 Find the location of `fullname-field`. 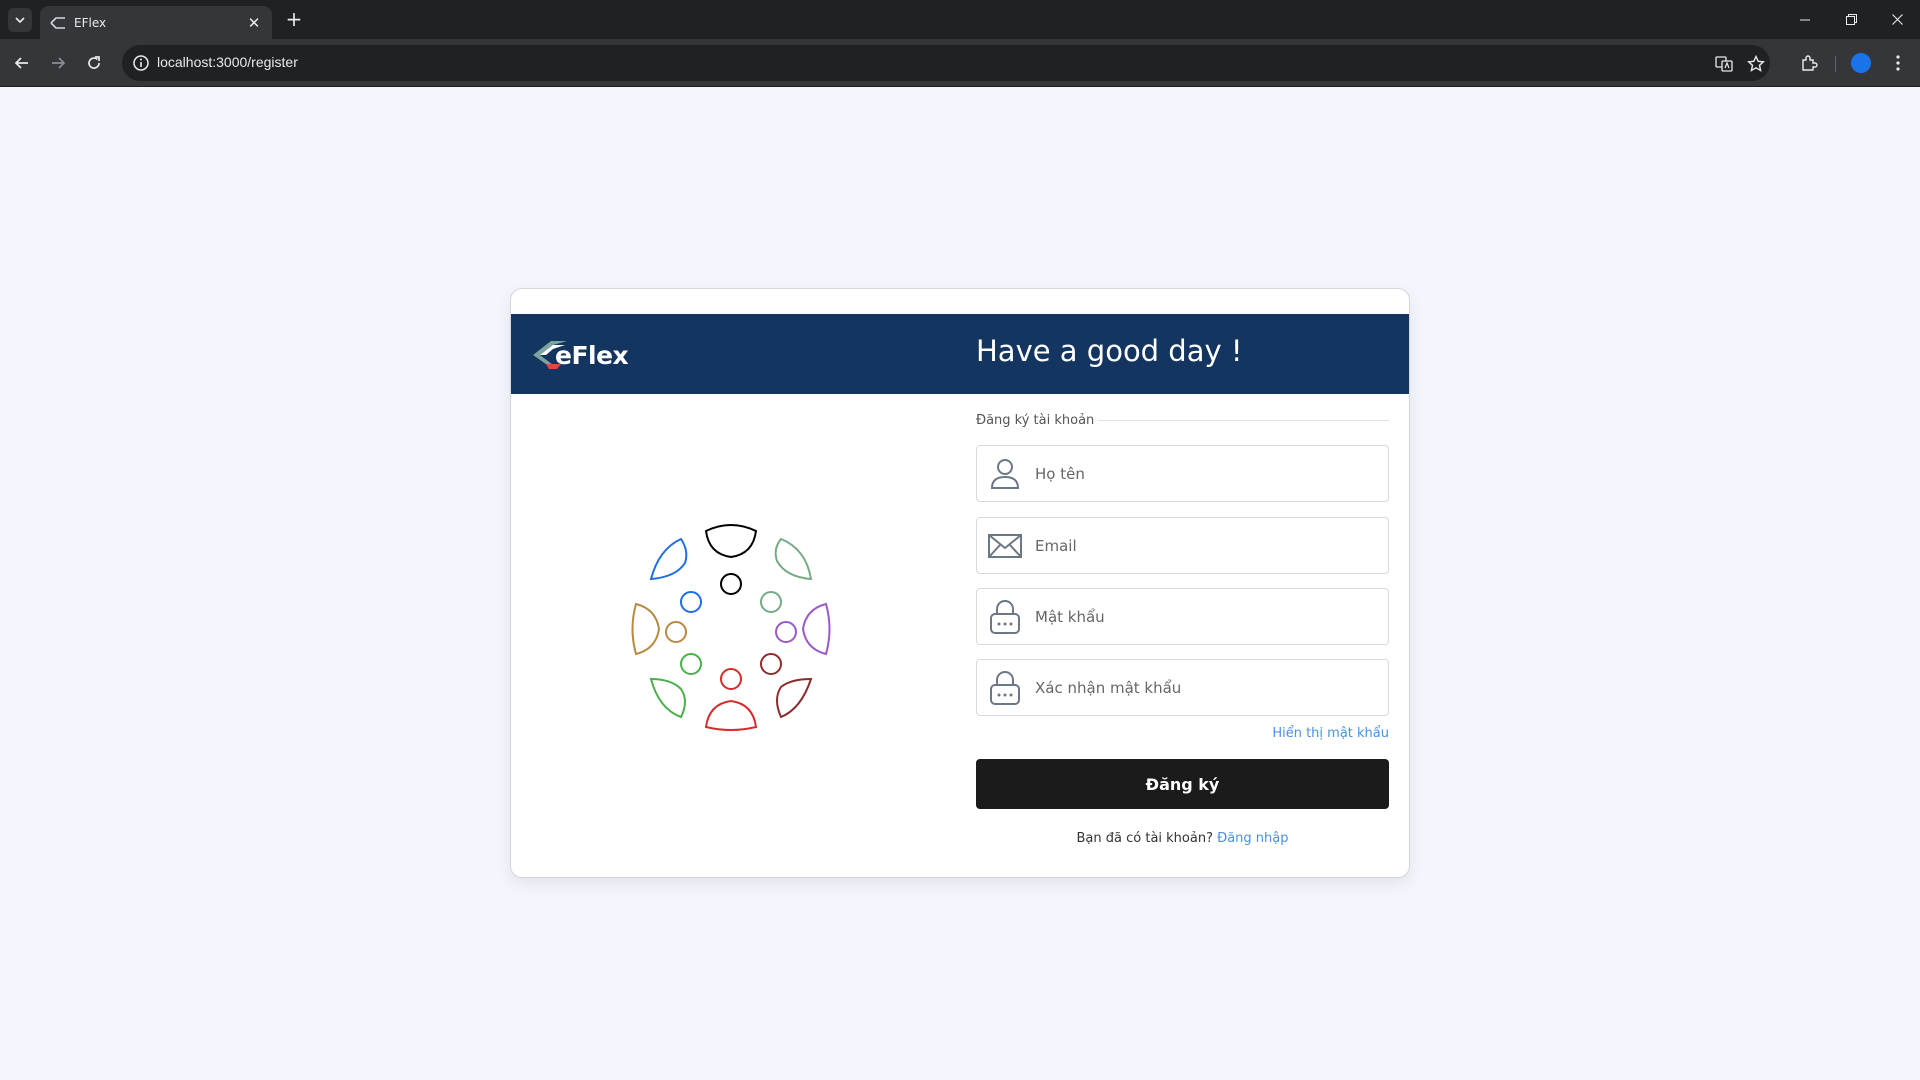

fullname-field is located at coordinates (1182, 473).